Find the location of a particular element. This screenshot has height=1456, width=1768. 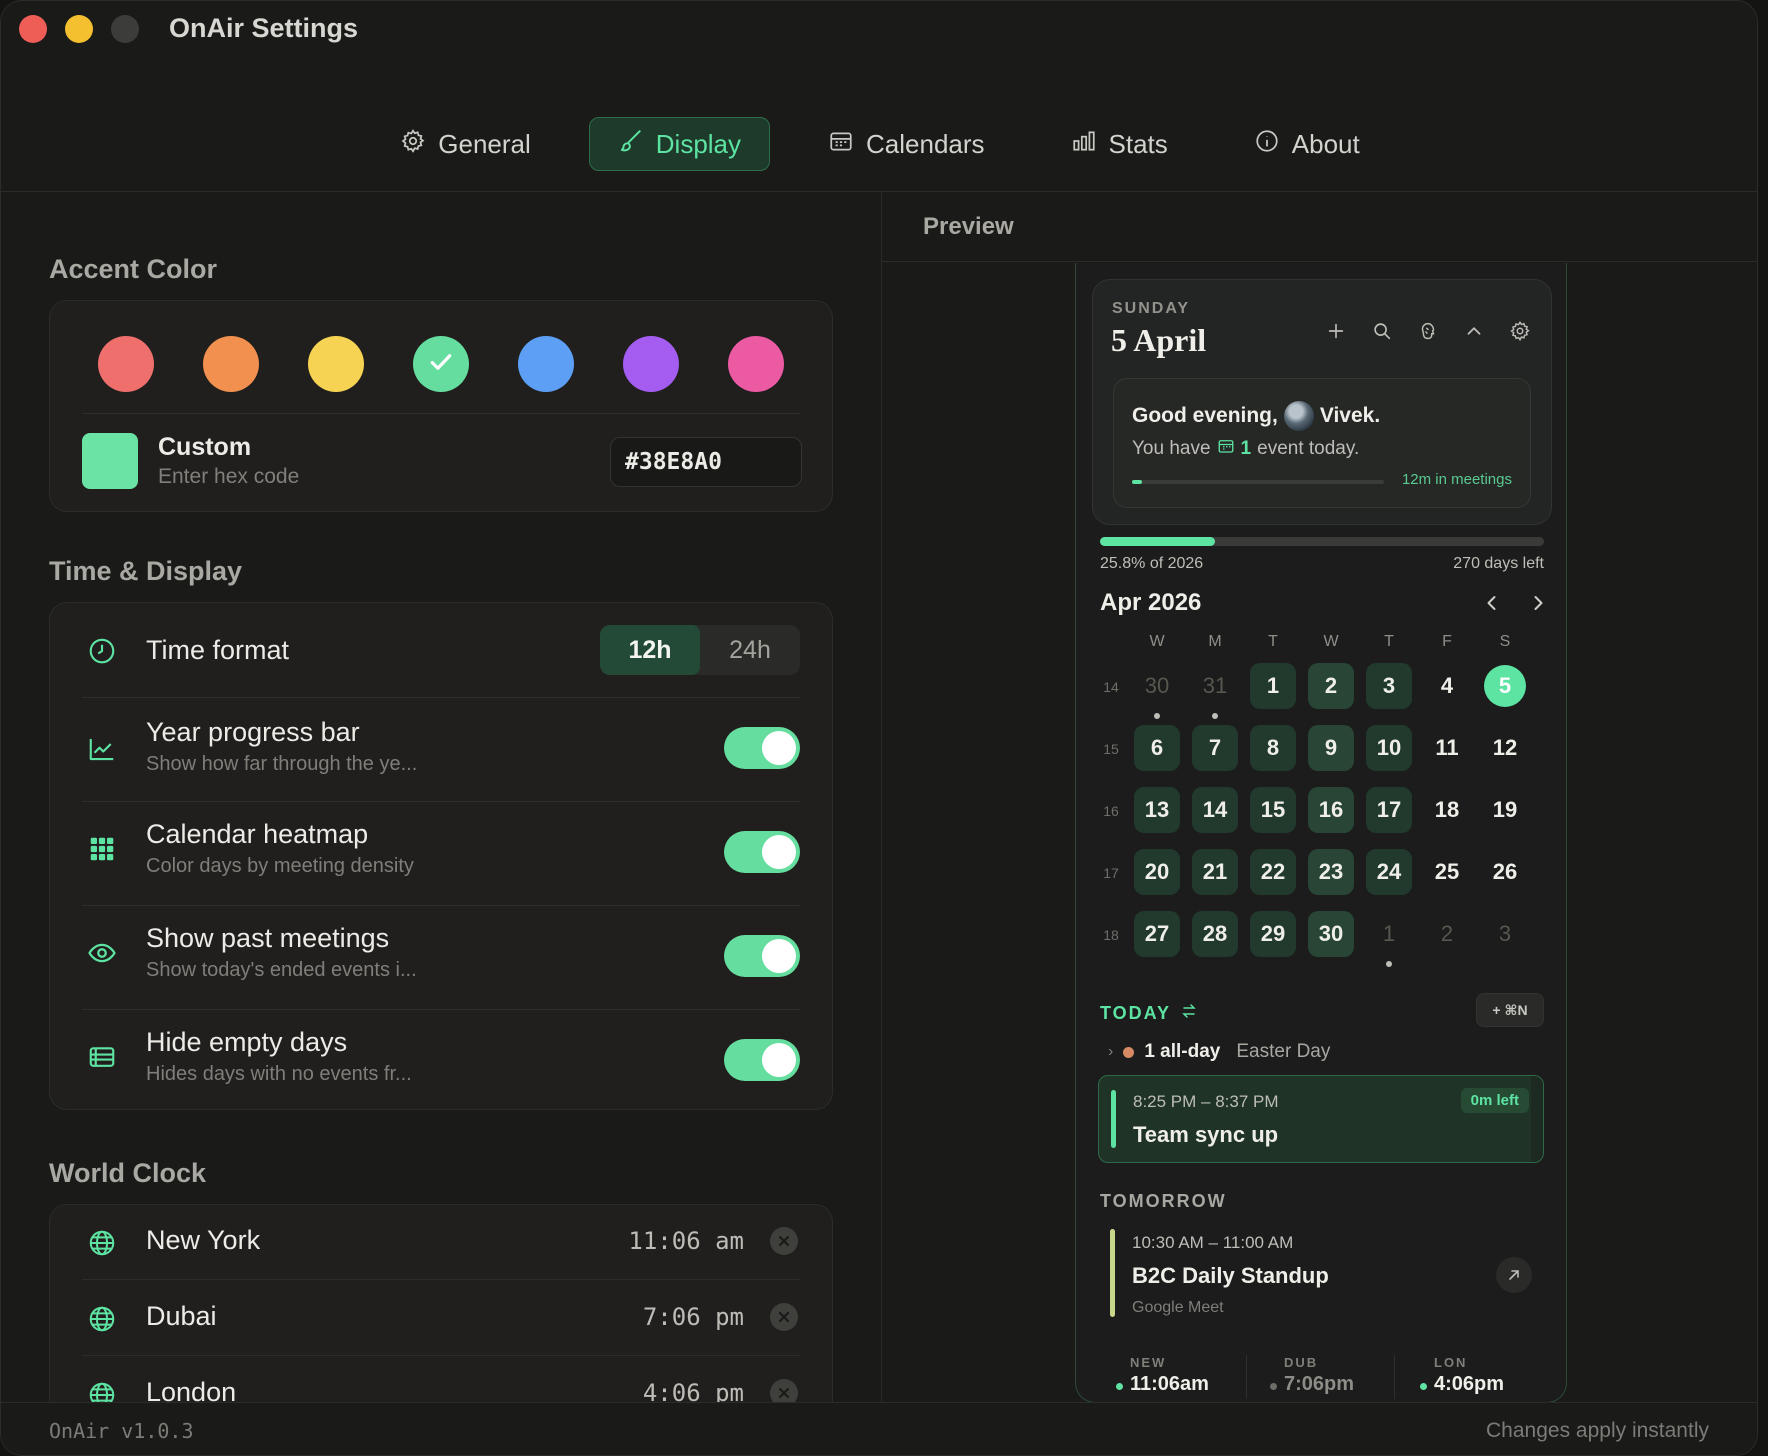

clock-code: NEW is located at coordinates (1148, 1362).